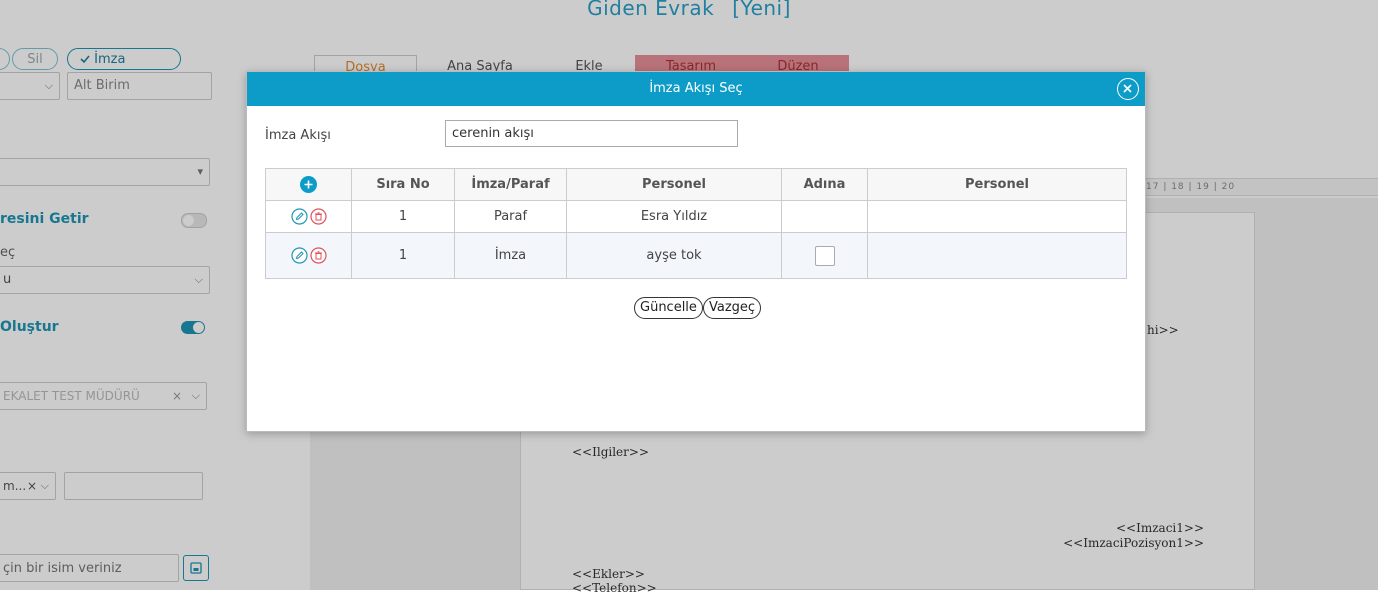 This screenshot has height=595, width=1378. What do you see at coordinates (510, 184) in the screenshot?
I see `column-header-type: İmza/Paraf` at bounding box center [510, 184].